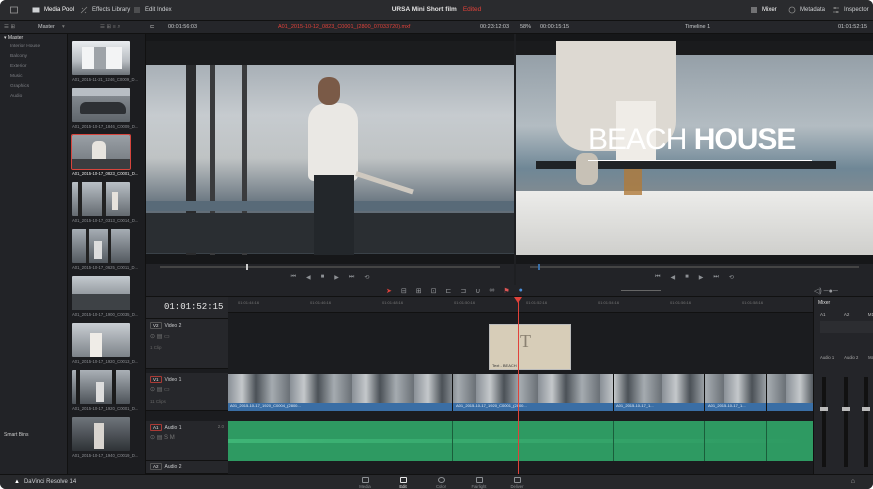 The image size is (873, 489). What do you see at coordinates (823, 314) in the screenshot?
I see `mixer-channel: A1` at bounding box center [823, 314].